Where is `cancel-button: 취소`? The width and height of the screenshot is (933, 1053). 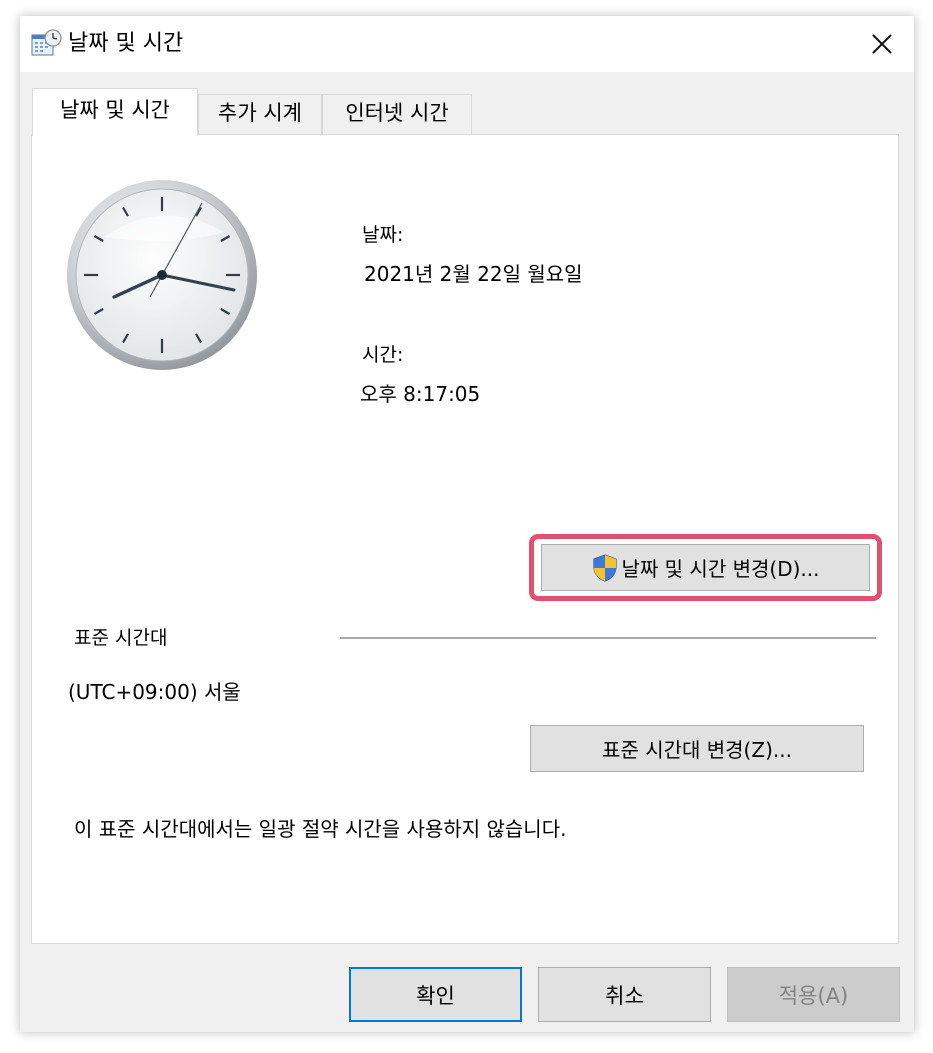
cancel-button: 취소 is located at coordinates (624, 994).